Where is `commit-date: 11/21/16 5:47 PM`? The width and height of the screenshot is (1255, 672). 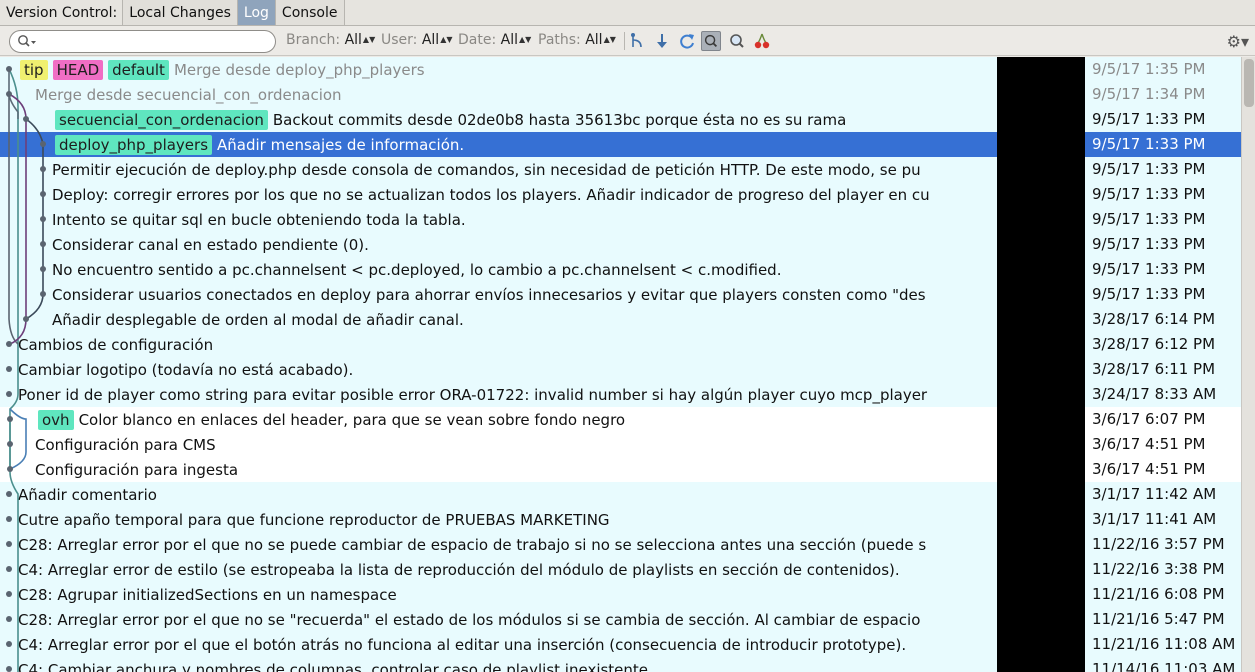 commit-date: 11/21/16 5:47 PM is located at coordinates (1158, 619).